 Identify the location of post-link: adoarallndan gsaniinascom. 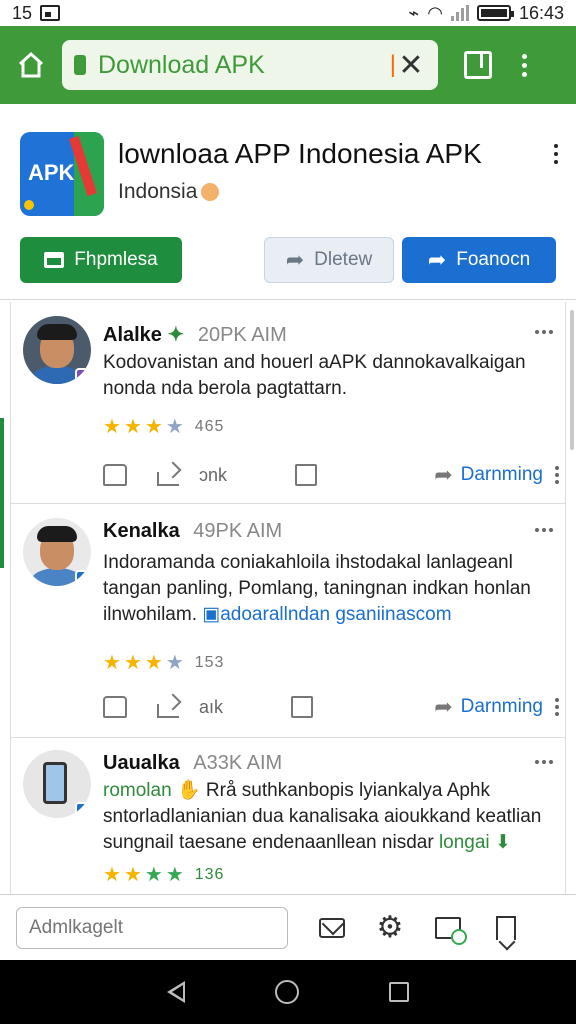
(335, 614).